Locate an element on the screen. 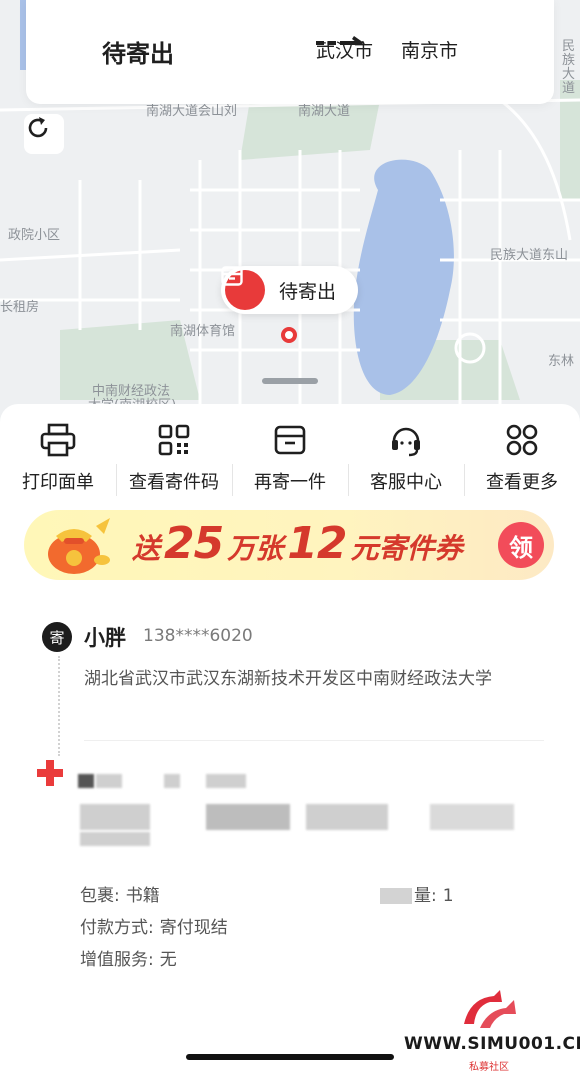  action-label: 打印面单 is located at coordinates (58, 482).